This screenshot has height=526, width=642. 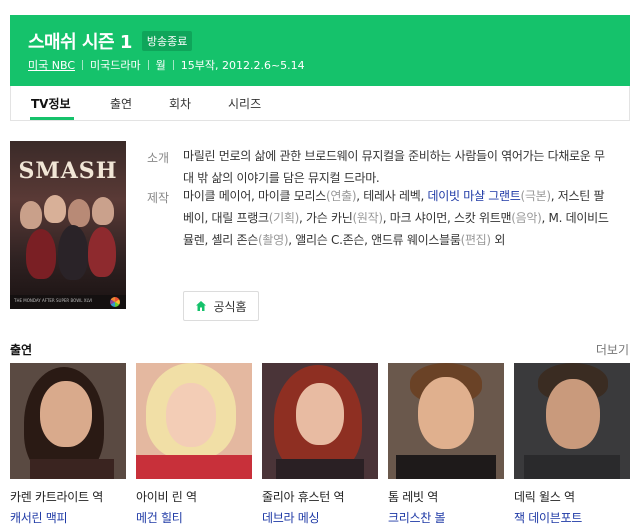 What do you see at coordinates (526, 218) in the screenshot?
I see `production-credit-role: (음악)` at bounding box center [526, 218].